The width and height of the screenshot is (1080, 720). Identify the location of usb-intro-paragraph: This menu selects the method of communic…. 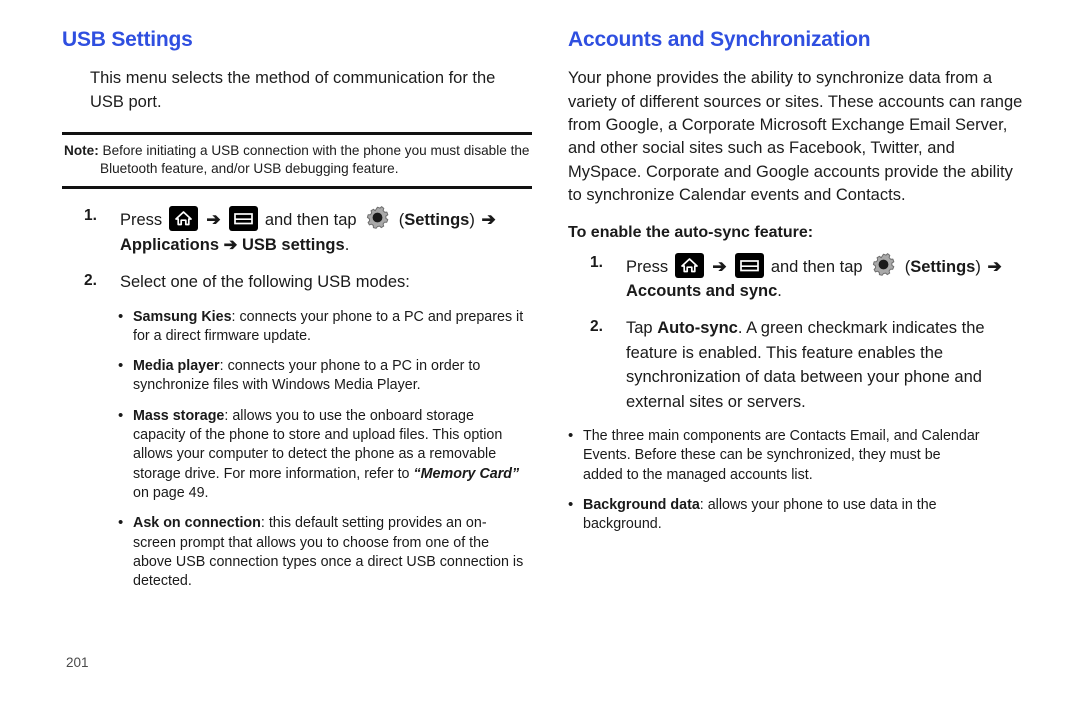
(293, 90).